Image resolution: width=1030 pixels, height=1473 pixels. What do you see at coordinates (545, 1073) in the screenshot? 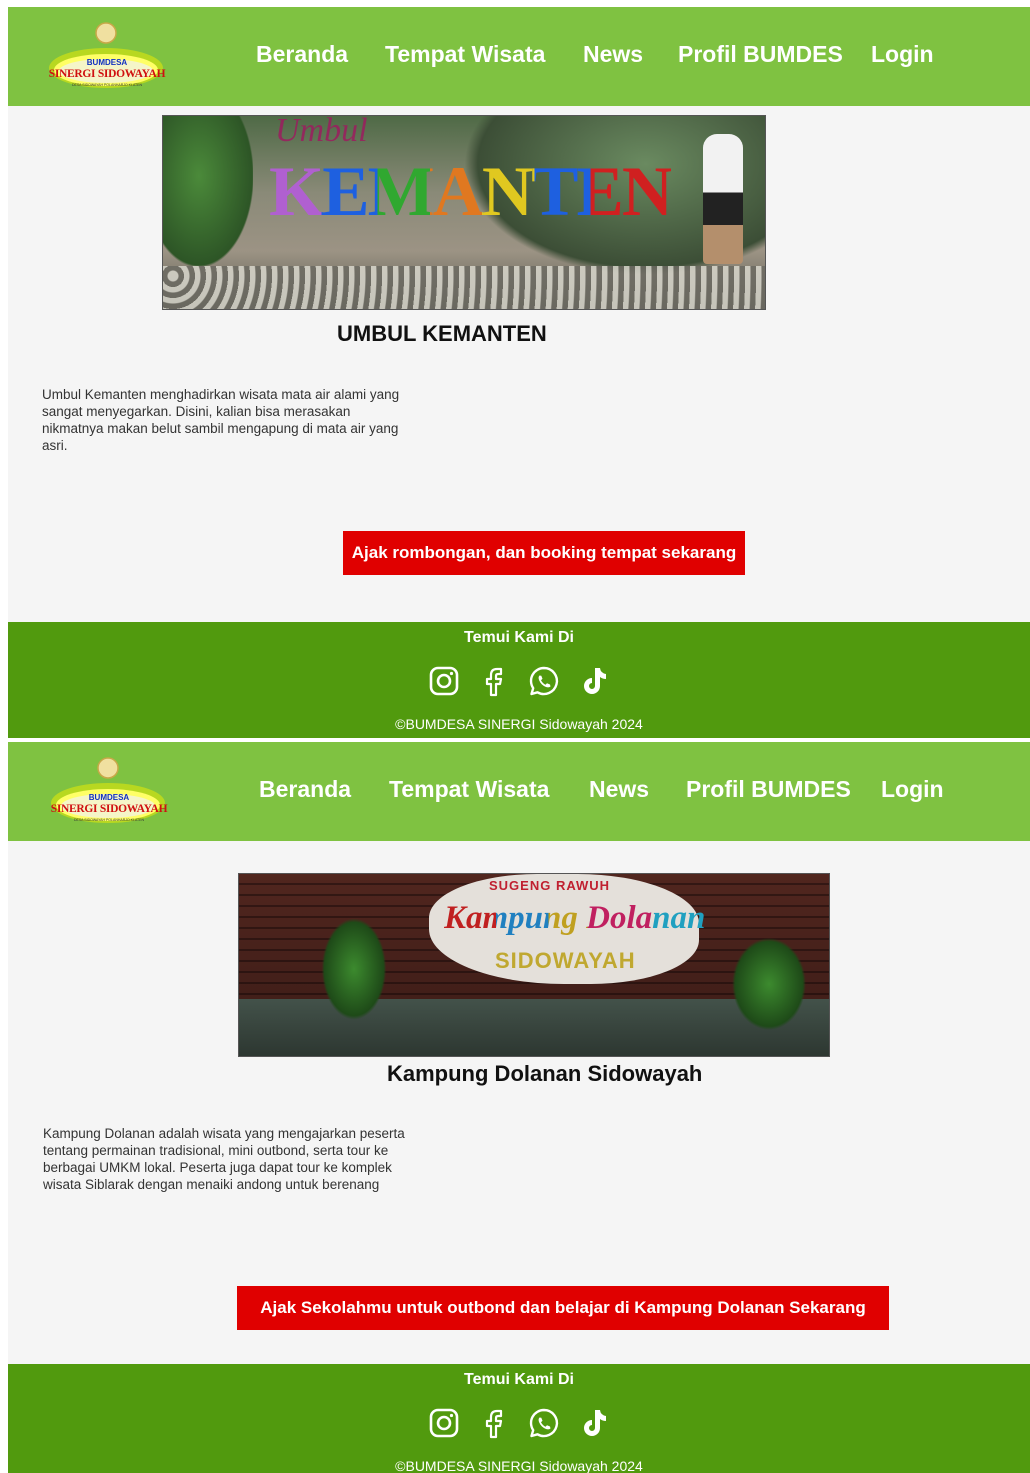
I see `destination-title: Kampung Dolanan Sidowayah` at bounding box center [545, 1073].